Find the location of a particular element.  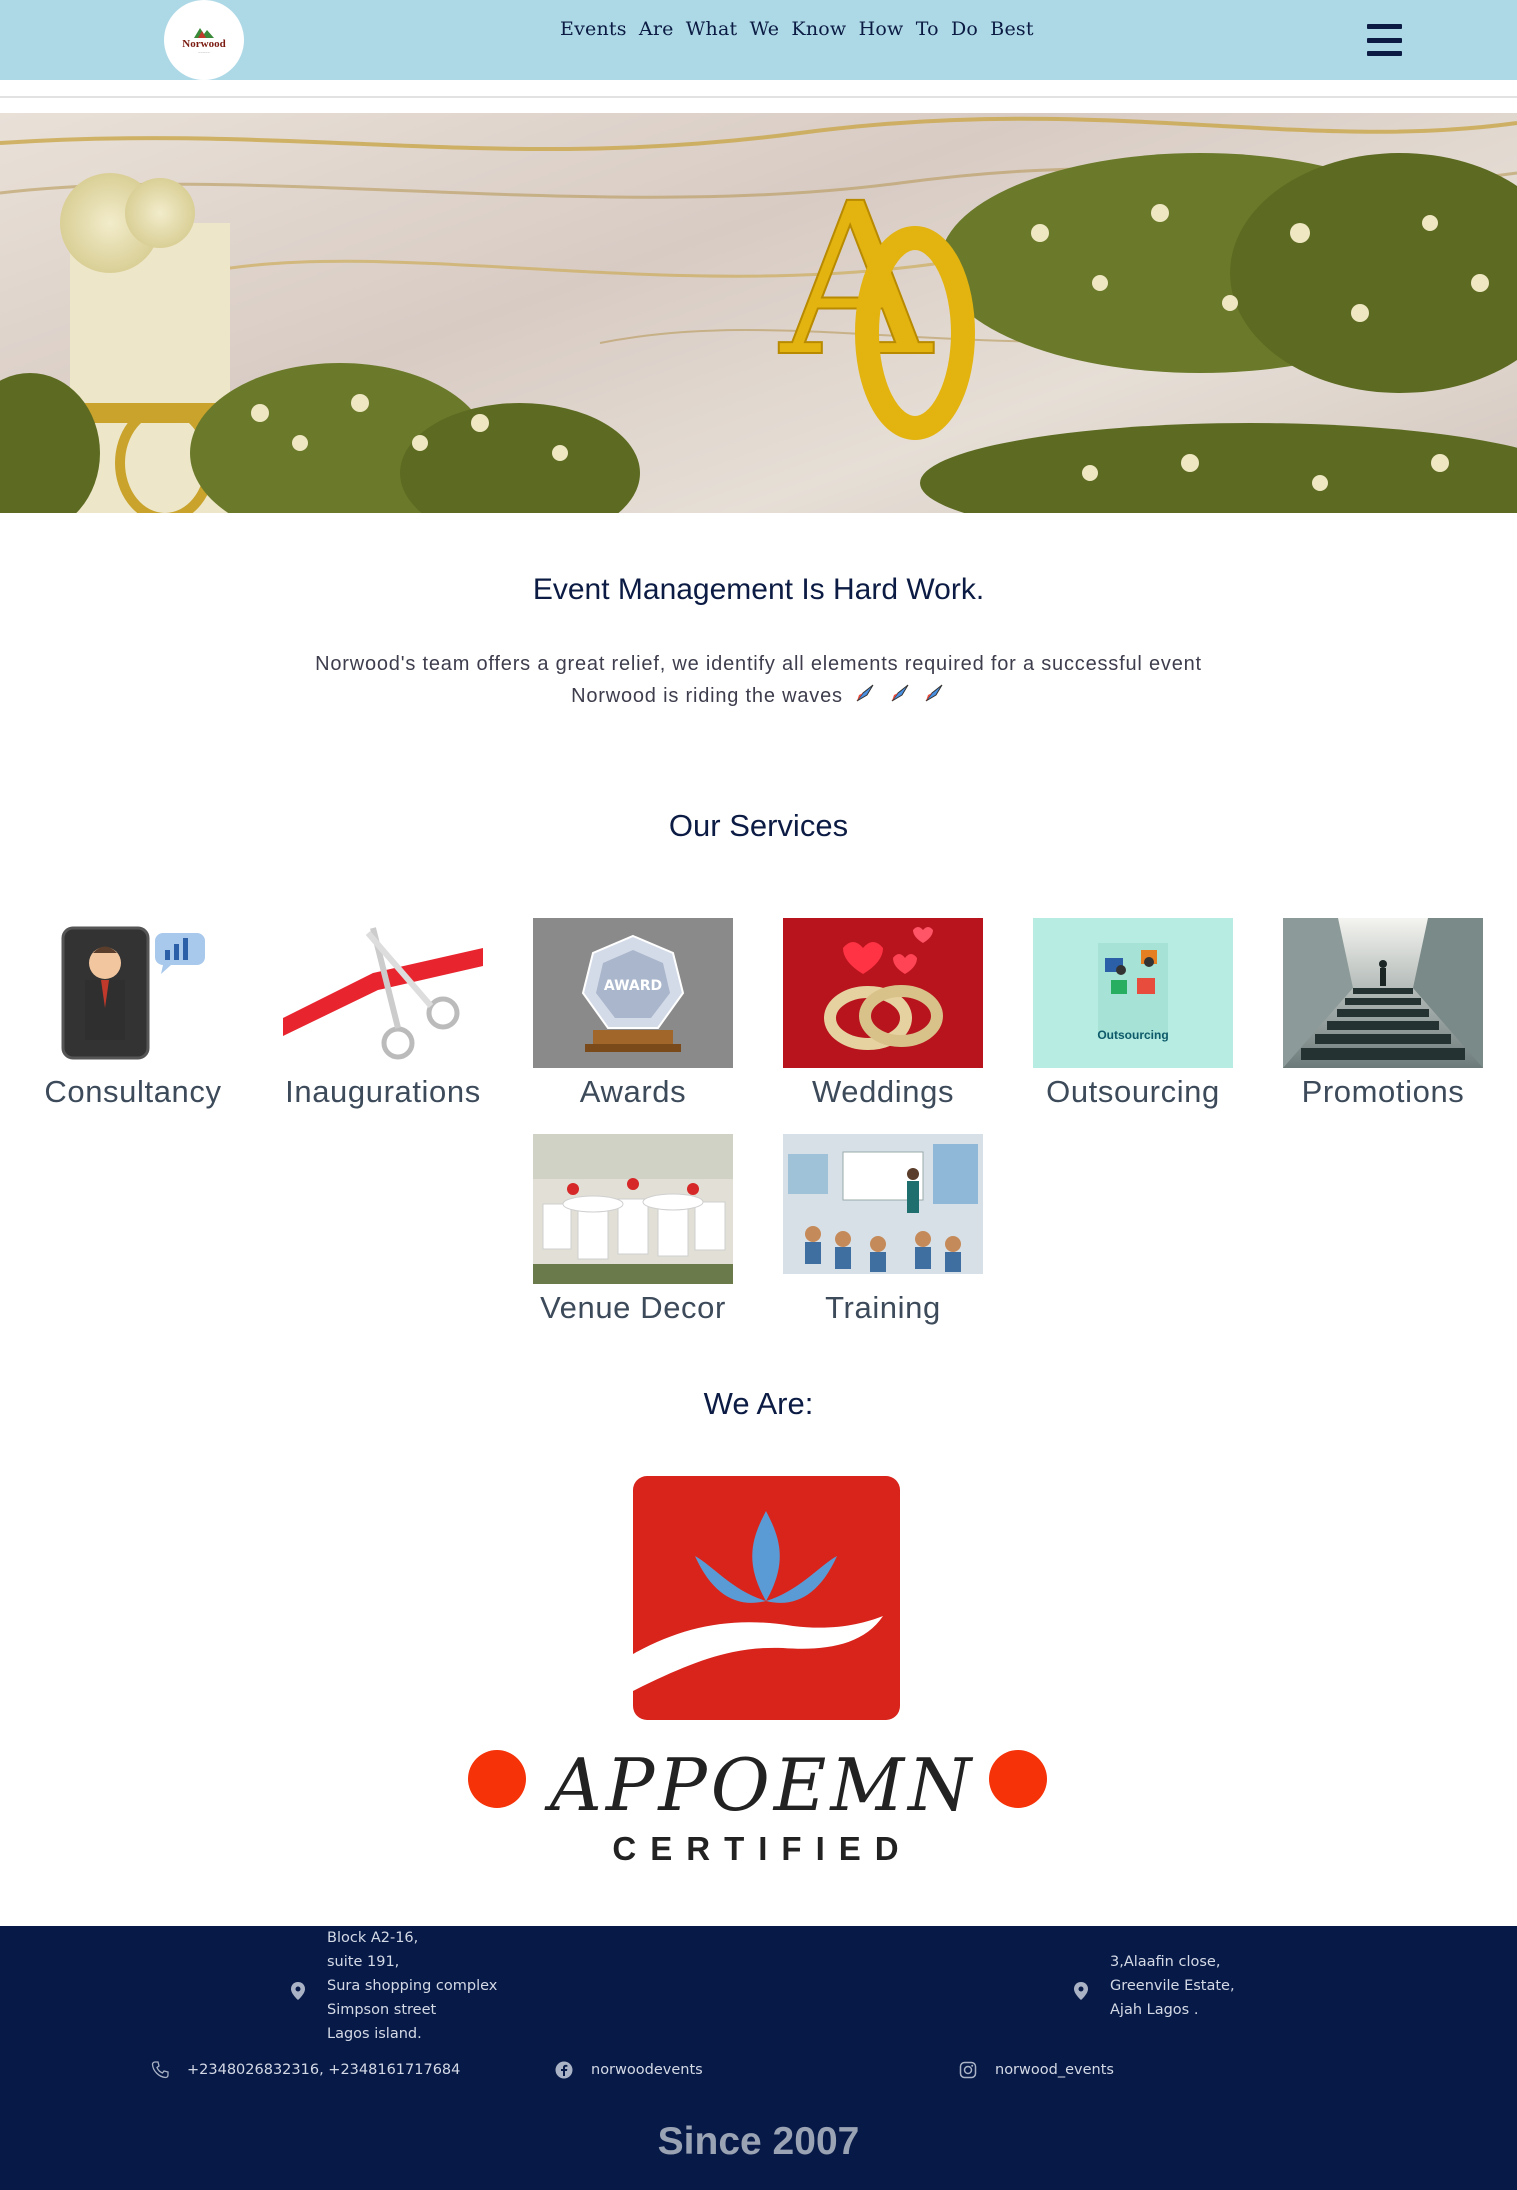

service-label: Venue Decor is located at coordinates (633, 1307).